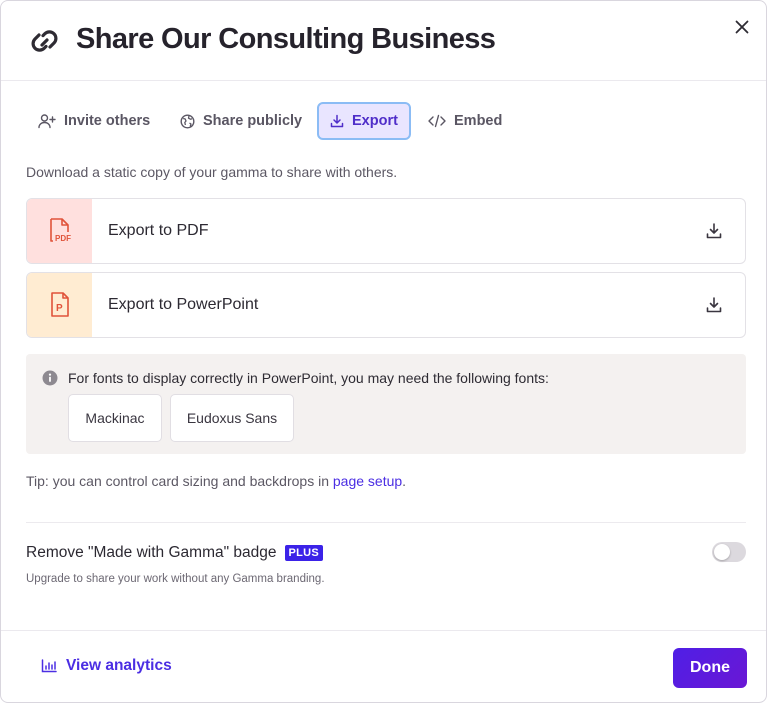  What do you see at coordinates (286, 39) in the screenshot?
I see `dialog-title: Share Our Consulting Business` at bounding box center [286, 39].